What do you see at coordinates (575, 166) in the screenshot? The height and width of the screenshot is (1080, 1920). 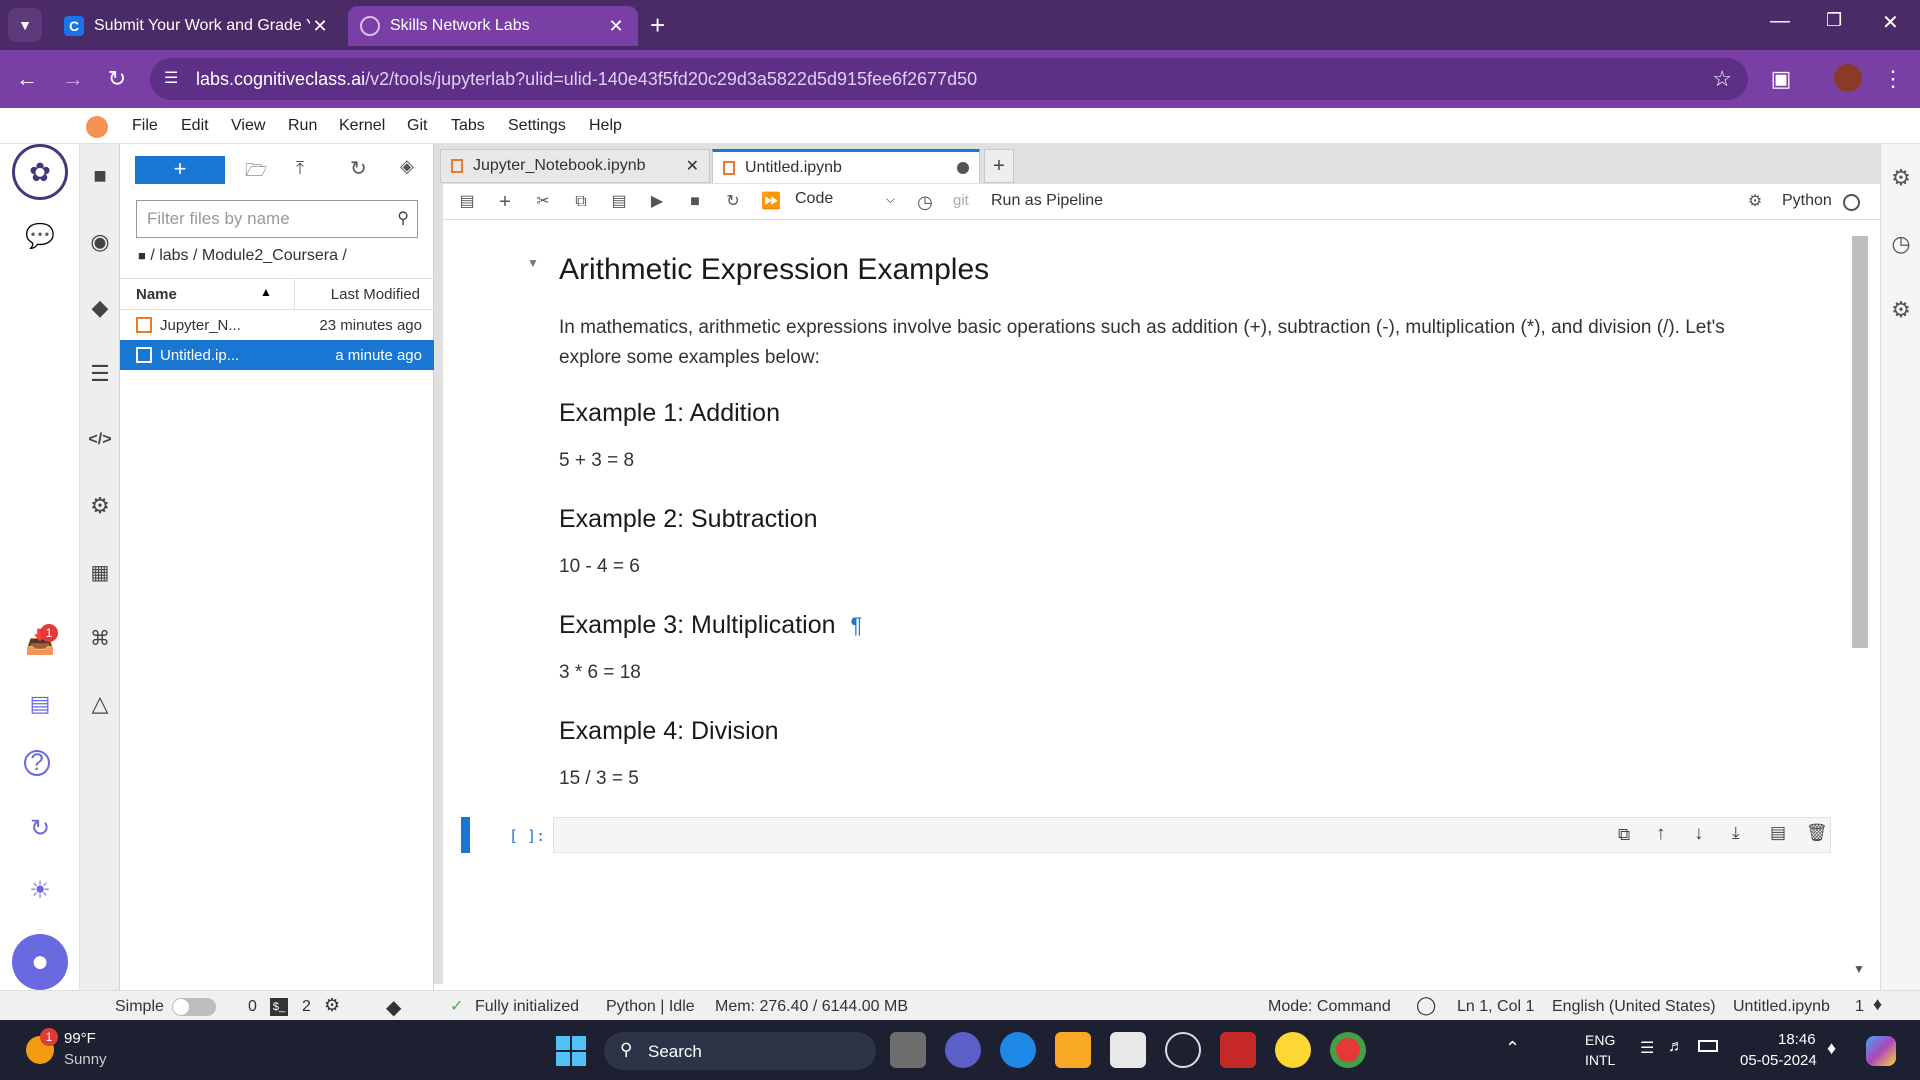 I see `doc-tab-jupyter-notebook: Jupyter_Notebook.ipynb ✕` at bounding box center [575, 166].